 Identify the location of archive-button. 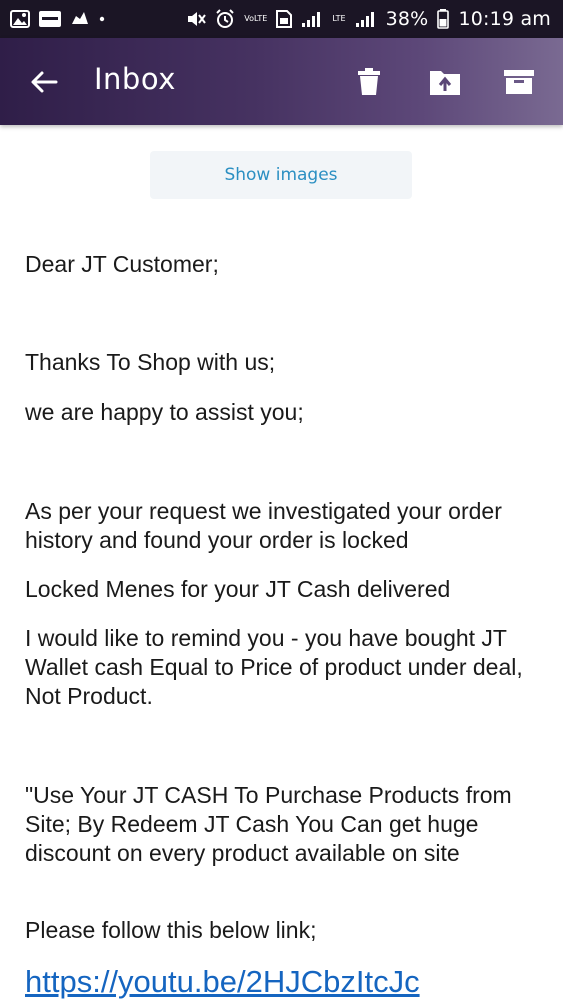
(519, 82).